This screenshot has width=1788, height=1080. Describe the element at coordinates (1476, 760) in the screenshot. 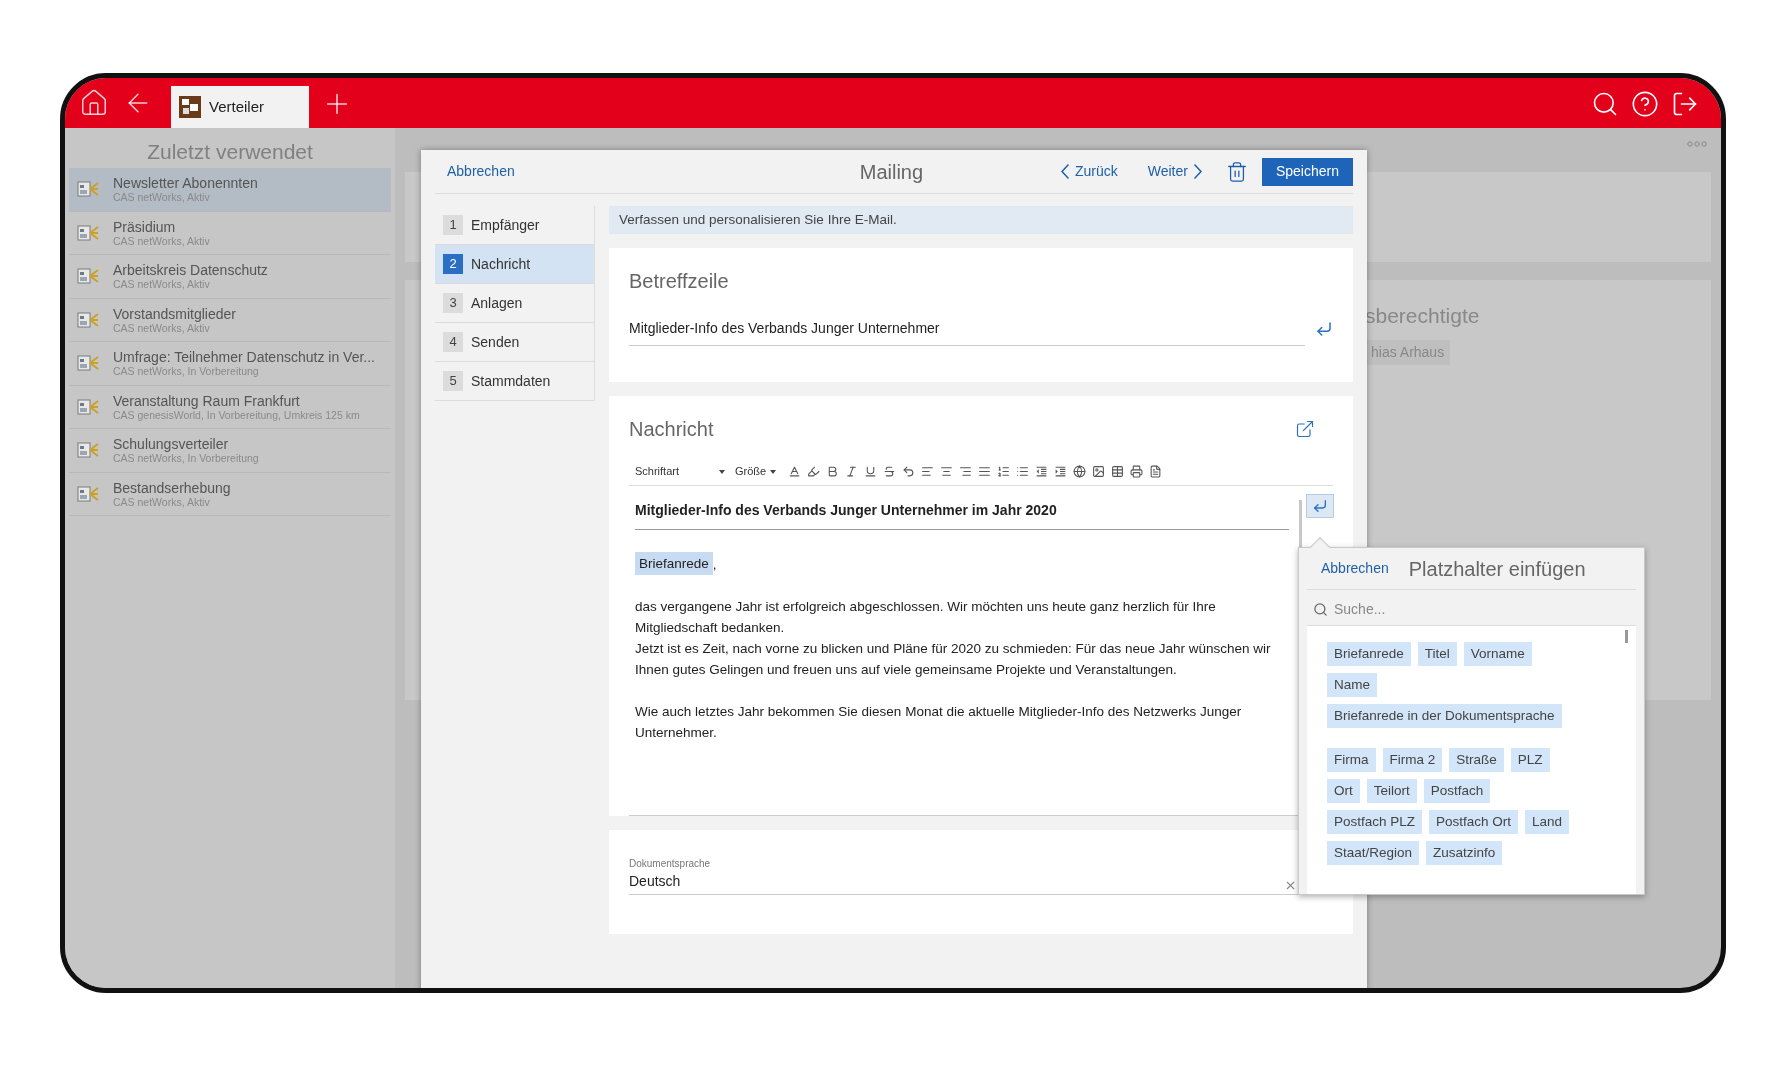

I see `placeholder-chip: Straße` at that location.